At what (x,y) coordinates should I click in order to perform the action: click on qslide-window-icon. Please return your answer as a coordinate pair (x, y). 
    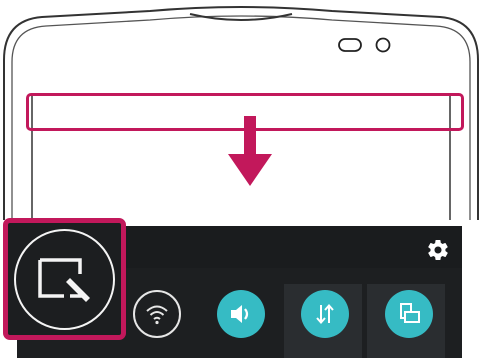
    Looking at the image, I should click on (63, 279).